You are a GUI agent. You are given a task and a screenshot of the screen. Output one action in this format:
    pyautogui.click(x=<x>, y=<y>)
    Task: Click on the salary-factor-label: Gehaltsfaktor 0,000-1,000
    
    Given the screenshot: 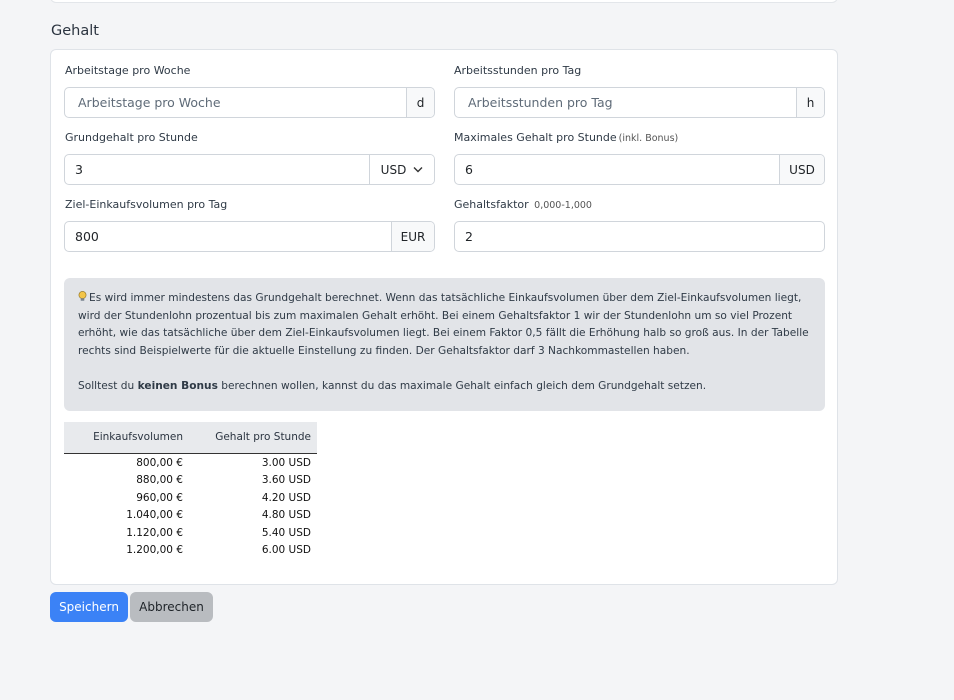 What is the action you would take?
    pyautogui.click(x=523, y=204)
    